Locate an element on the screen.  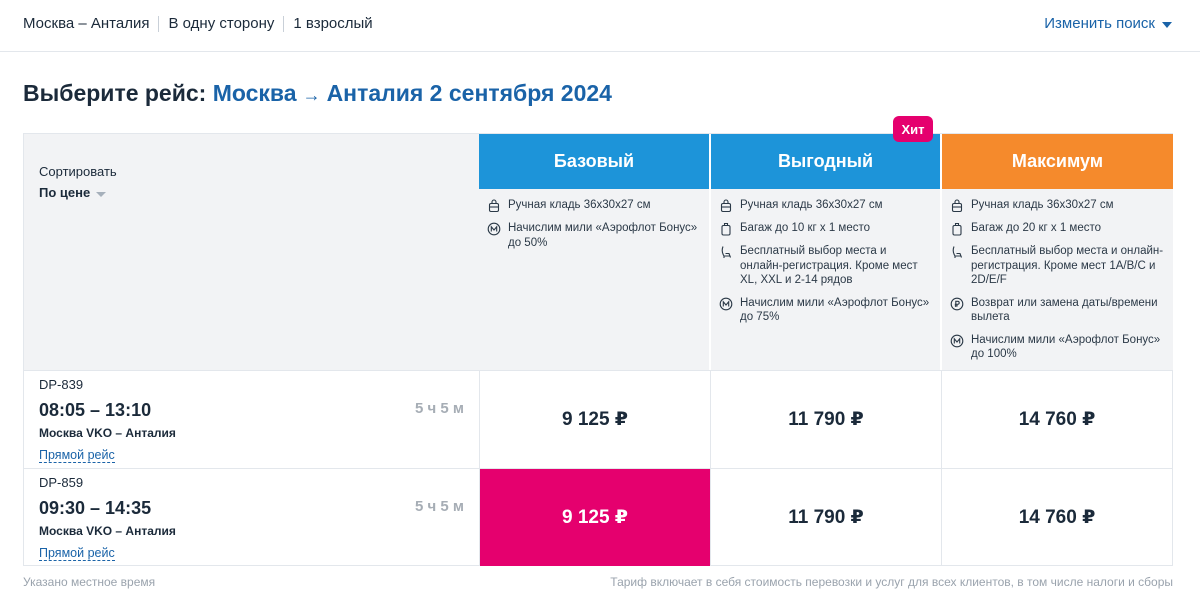
tariff-feature-text: Багаж до 20 кг х 1 место is located at coordinates (1036, 228).